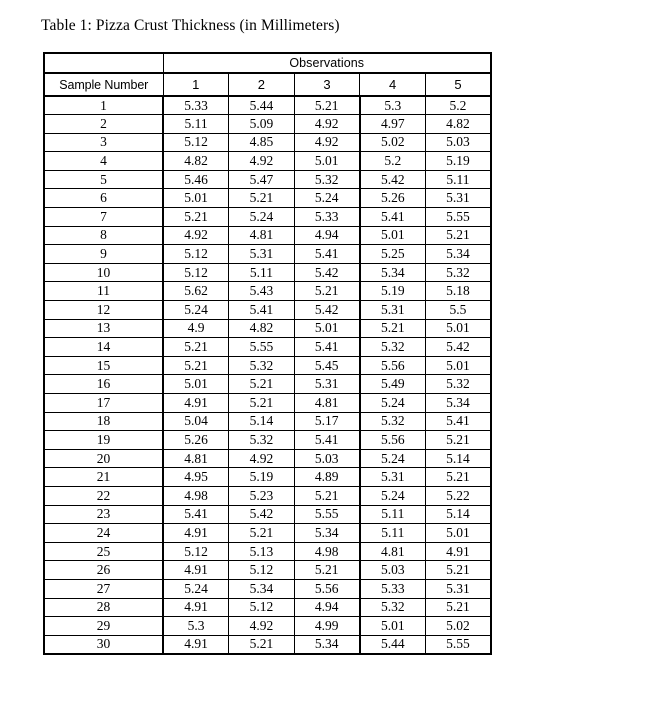  I want to click on table-row: 18 5.04 5.14 5.17 5.32 5.41, so click(267, 421).